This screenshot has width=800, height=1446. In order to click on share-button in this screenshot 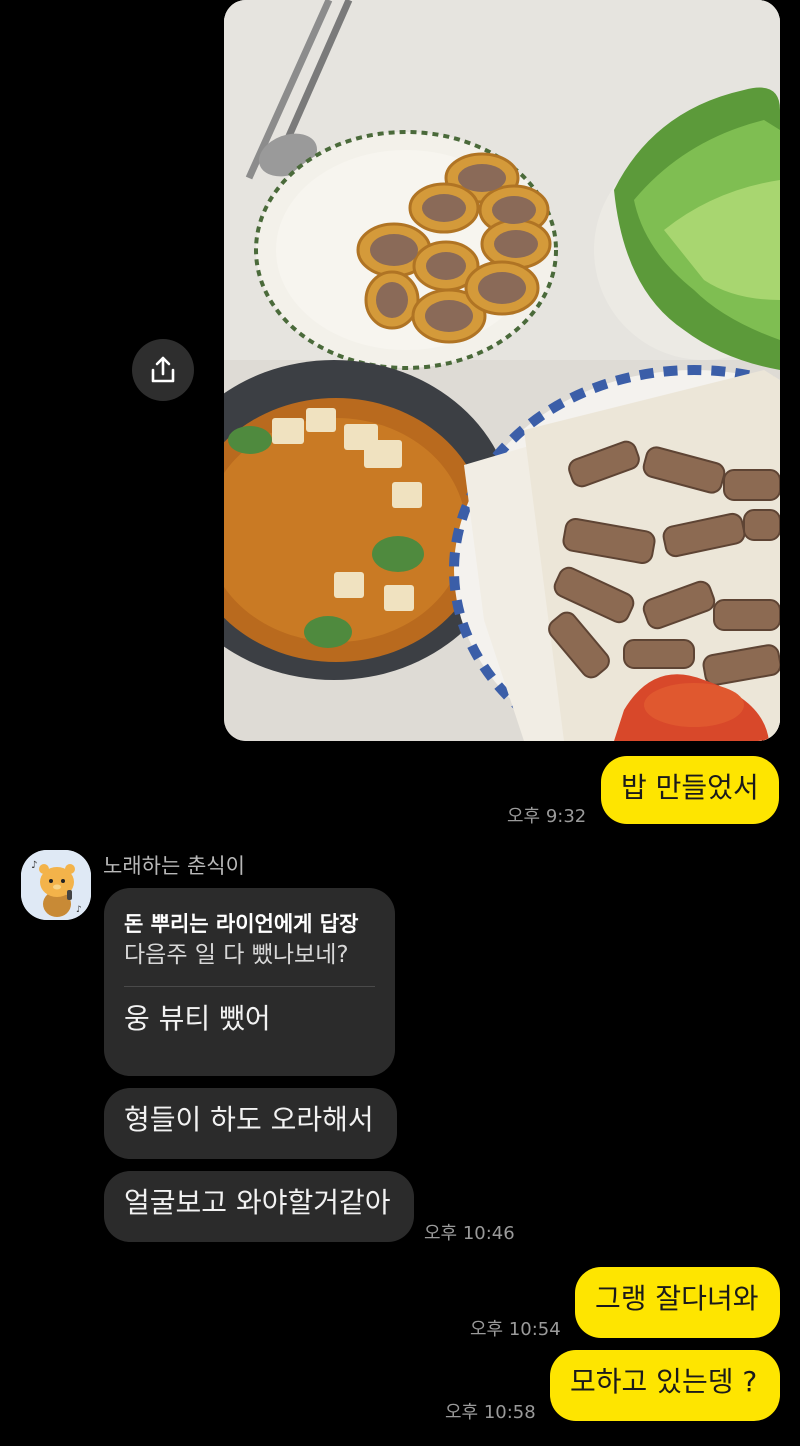, I will do `click(163, 370)`.